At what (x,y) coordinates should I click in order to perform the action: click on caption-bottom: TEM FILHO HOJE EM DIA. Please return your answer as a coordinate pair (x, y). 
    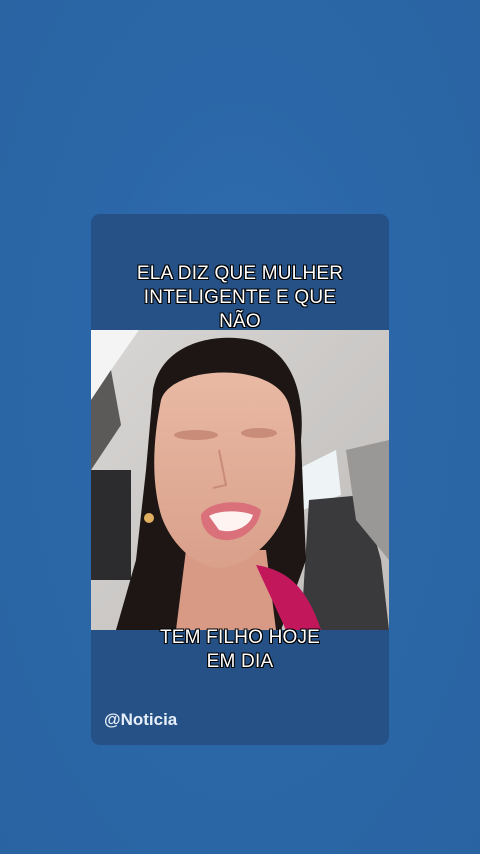
    Looking at the image, I should click on (240, 650).